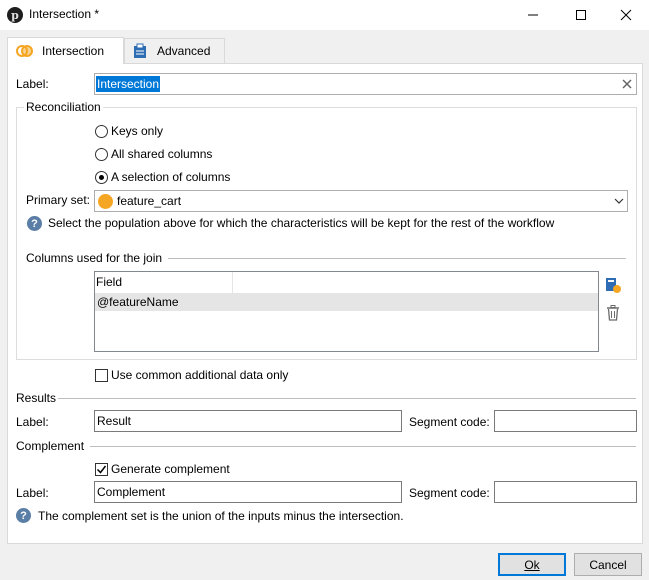  I want to click on add-column-button, so click(613, 285).